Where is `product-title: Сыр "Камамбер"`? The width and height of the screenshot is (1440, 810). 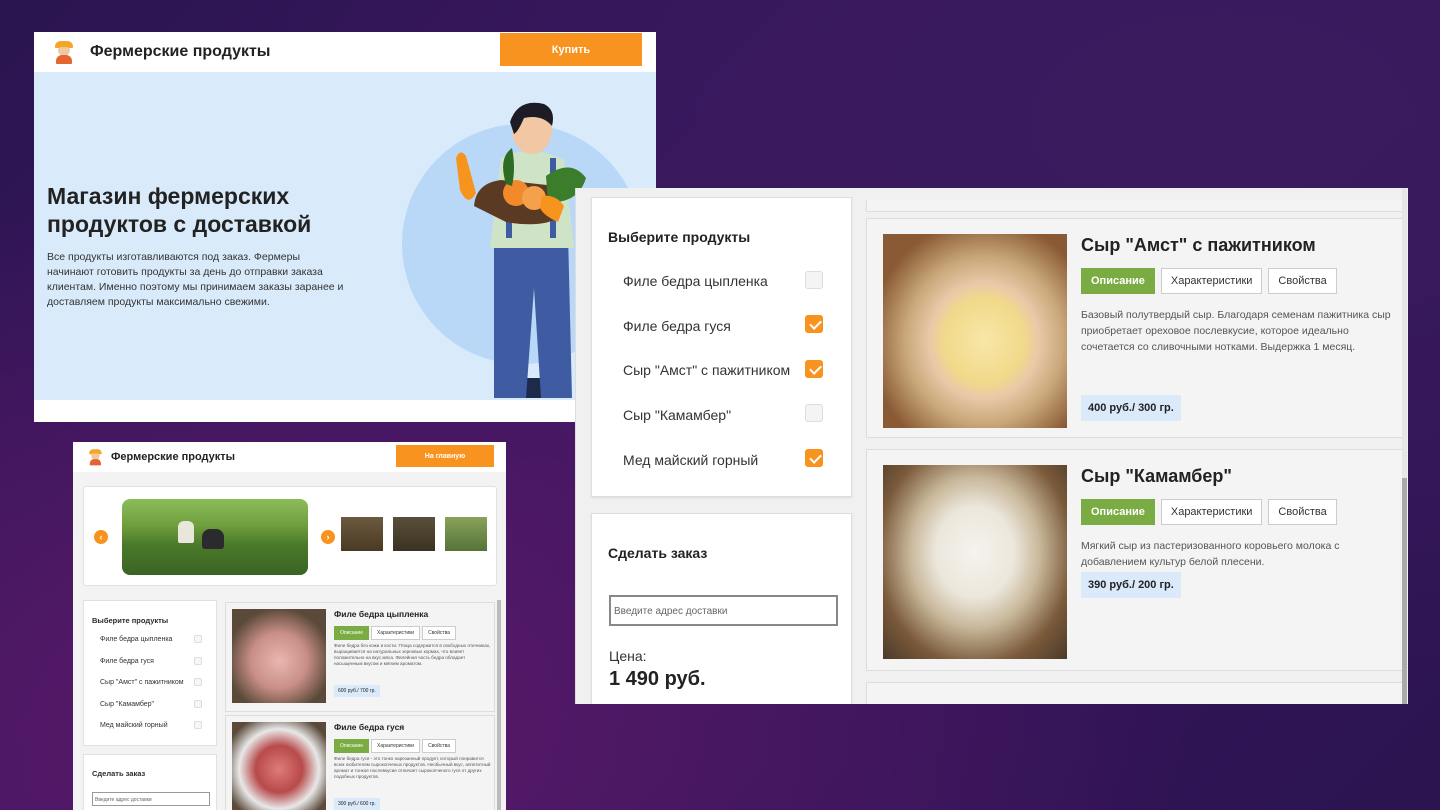 product-title: Сыр "Камамбер" is located at coordinates (1156, 476).